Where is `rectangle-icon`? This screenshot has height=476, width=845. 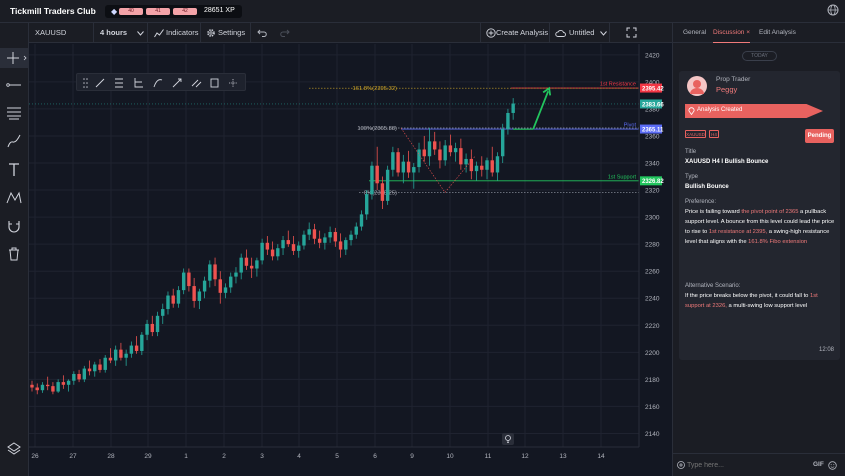
rectangle-icon is located at coordinates (214, 83).